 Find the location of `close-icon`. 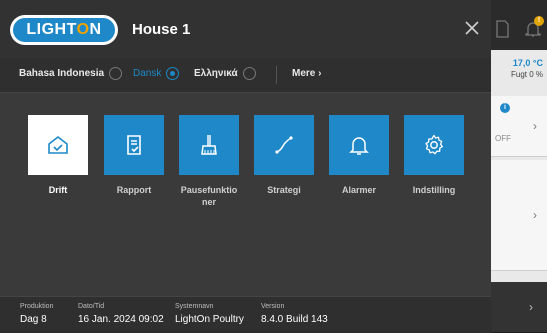

close-icon is located at coordinates (472, 28).